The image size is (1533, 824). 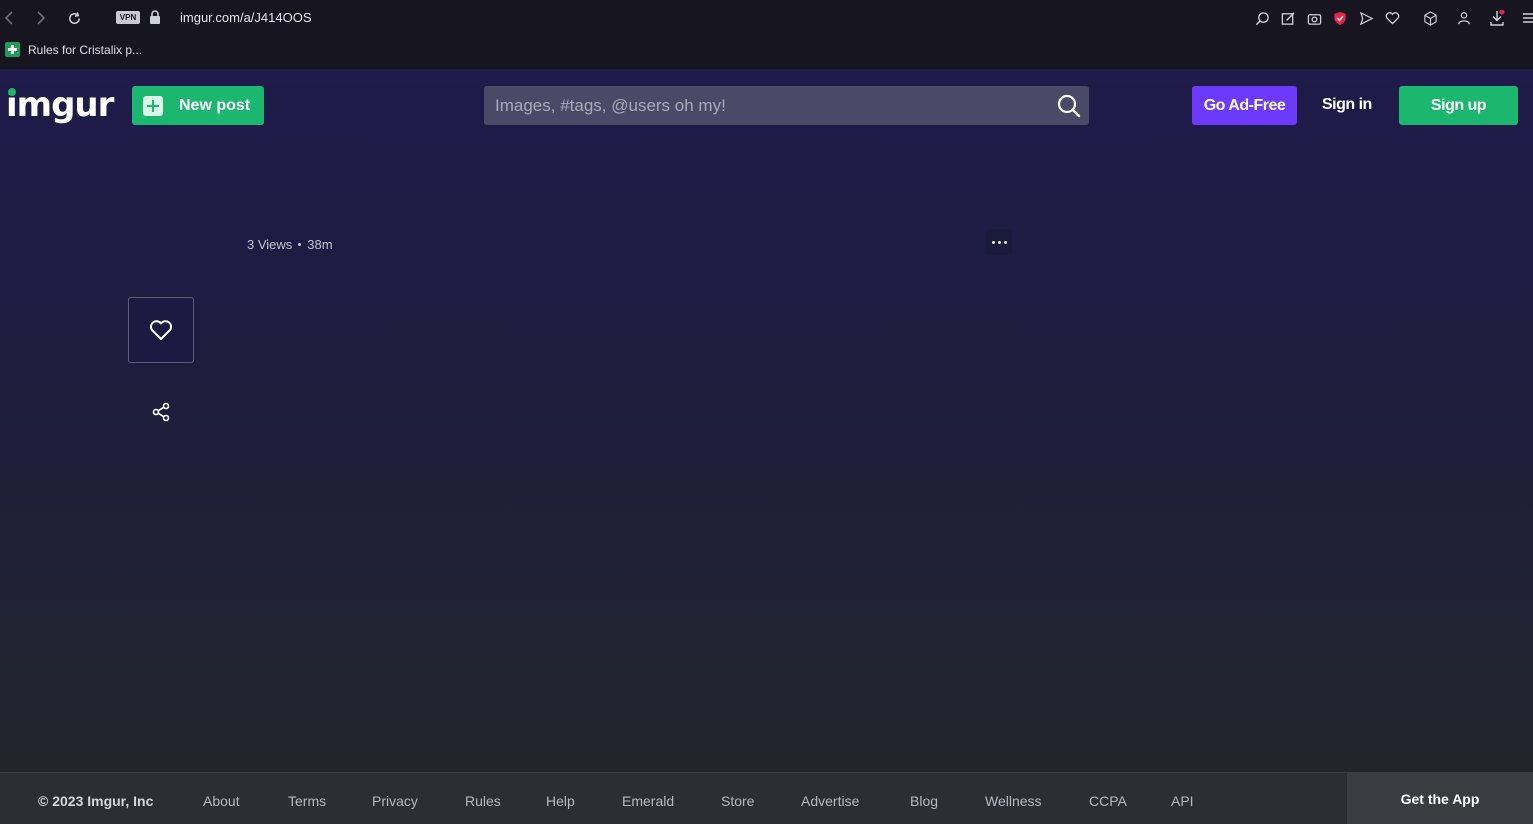 What do you see at coordinates (12, 49) in the screenshot?
I see `spreadsheet-icon` at bounding box center [12, 49].